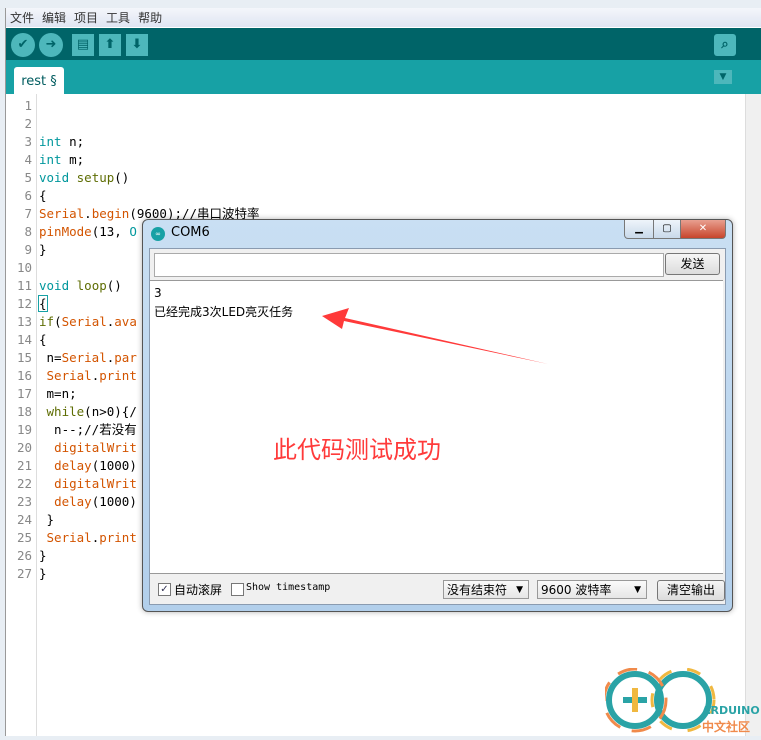 This screenshot has height=740, width=761. Describe the element at coordinates (731, 710) in the screenshot. I see `logo-text: ARDUINO` at that location.